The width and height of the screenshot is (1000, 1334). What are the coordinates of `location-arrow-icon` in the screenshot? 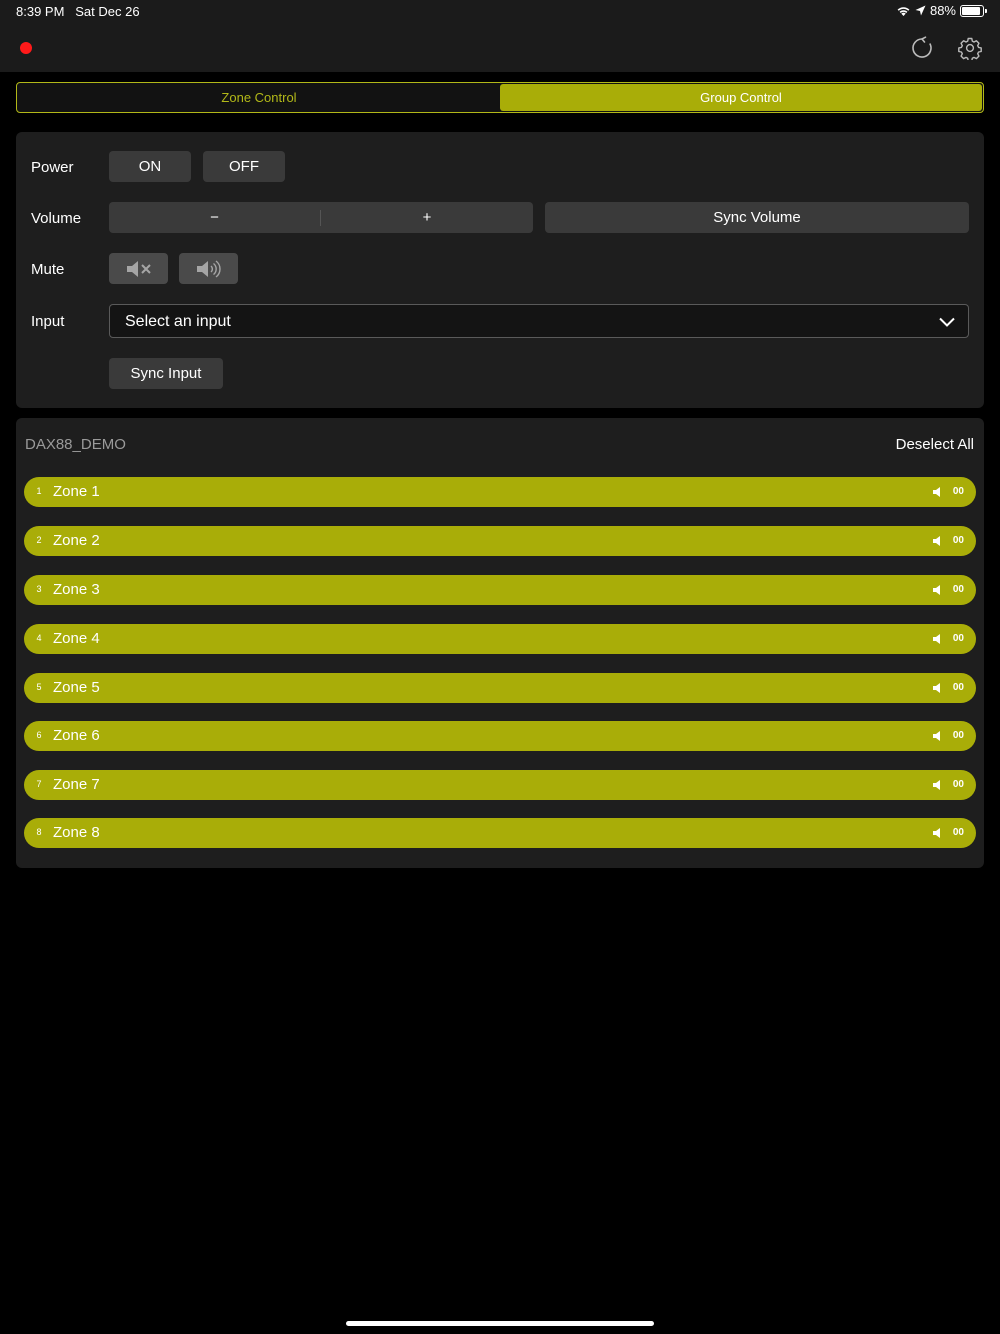 It's located at (920, 10).